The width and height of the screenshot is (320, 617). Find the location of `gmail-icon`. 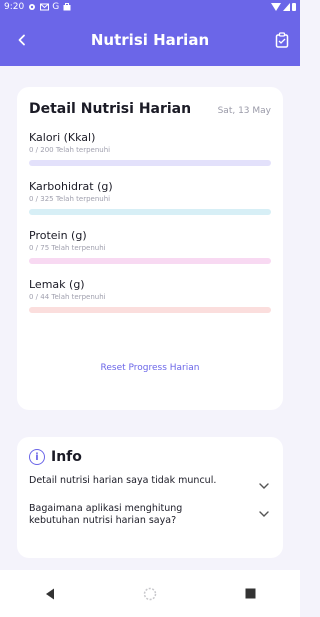

gmail-icon is located at coordinates (45, 7).